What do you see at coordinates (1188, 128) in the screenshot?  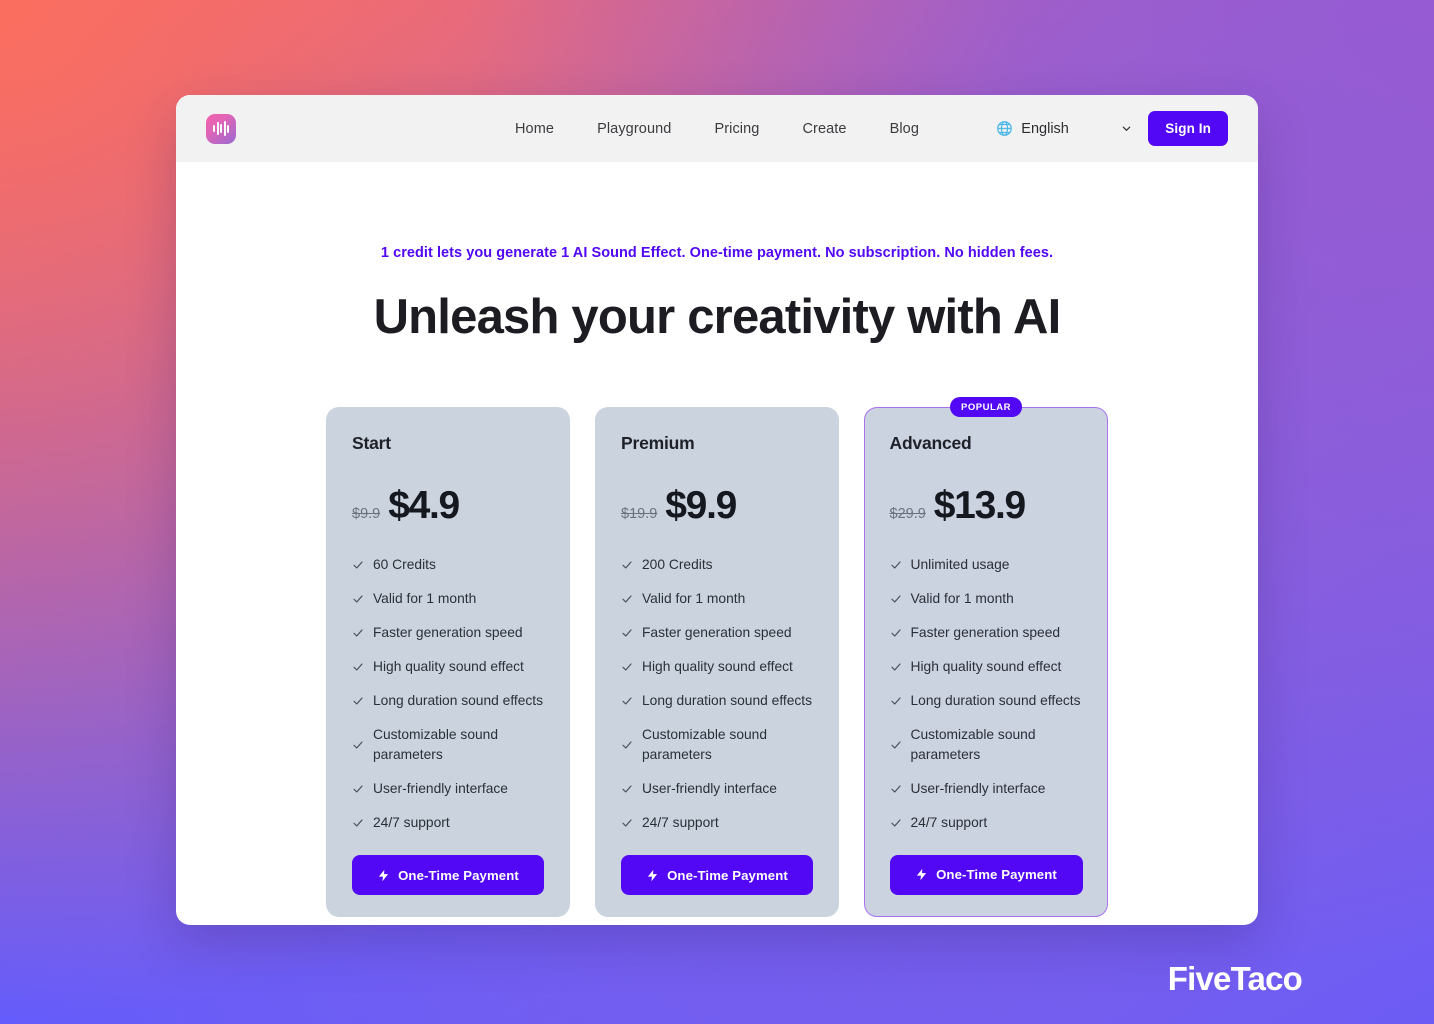 I see `sign-in-button: Sign In` at bounding box center [1188, 128].